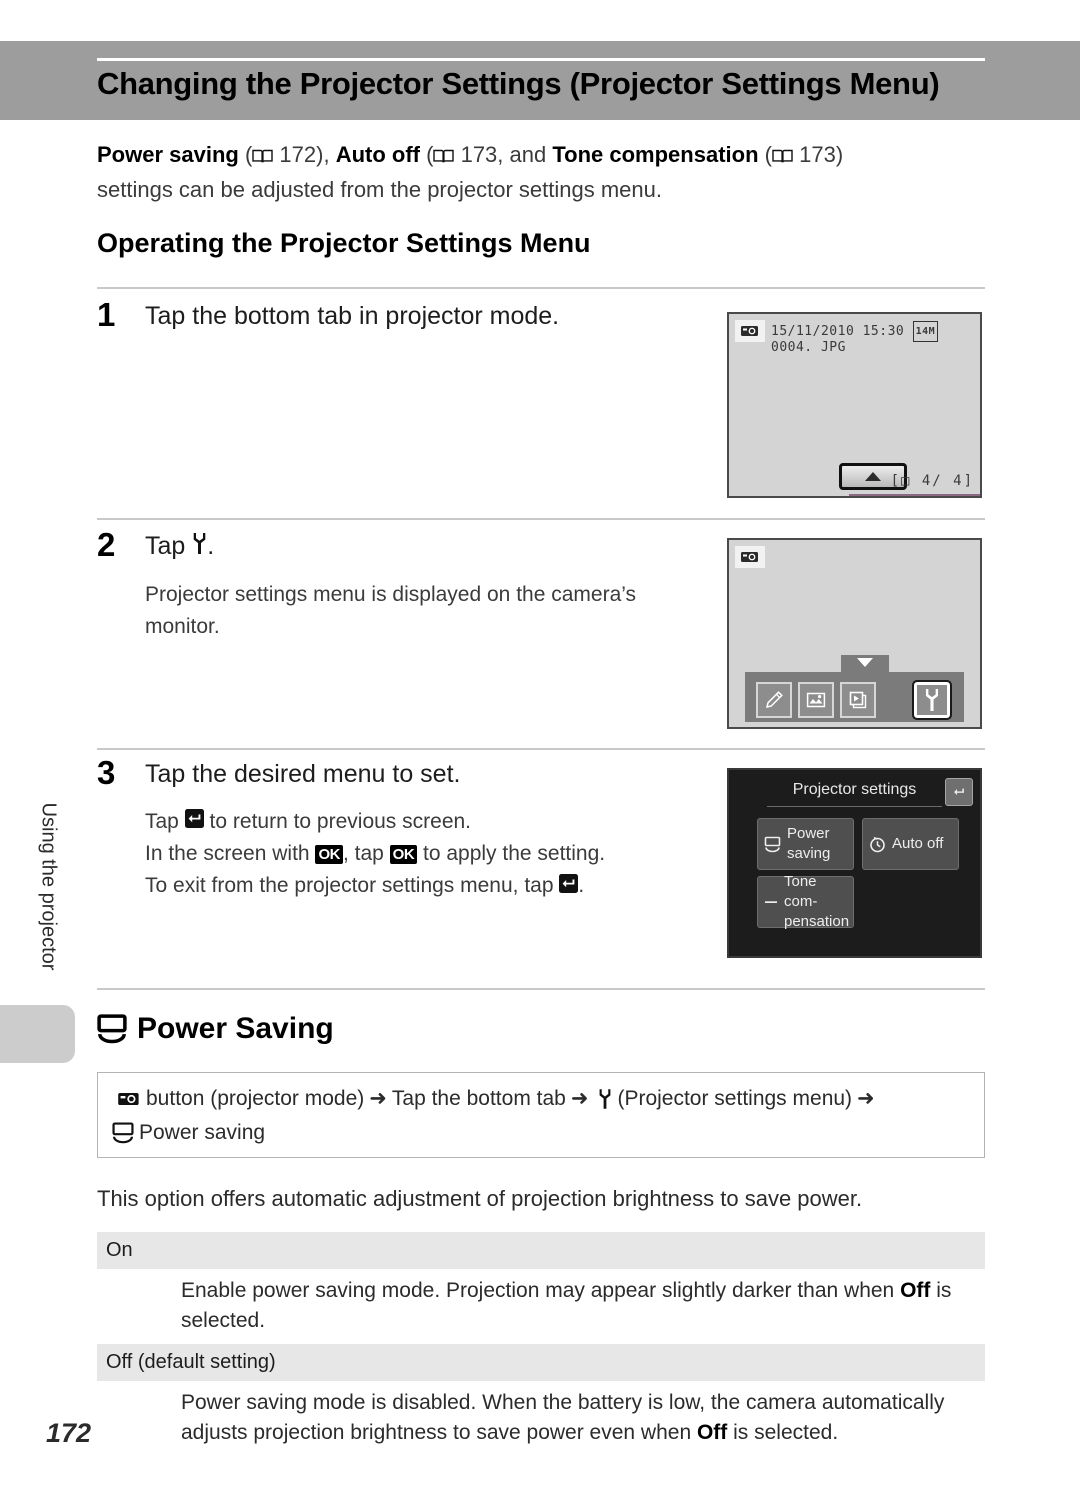 The width and height of the screenshot is (1080, 1486). Describe the element at coordinates (783, 1432) in the screenshot. I see `table-off-desc-b: is selected.` at that location.